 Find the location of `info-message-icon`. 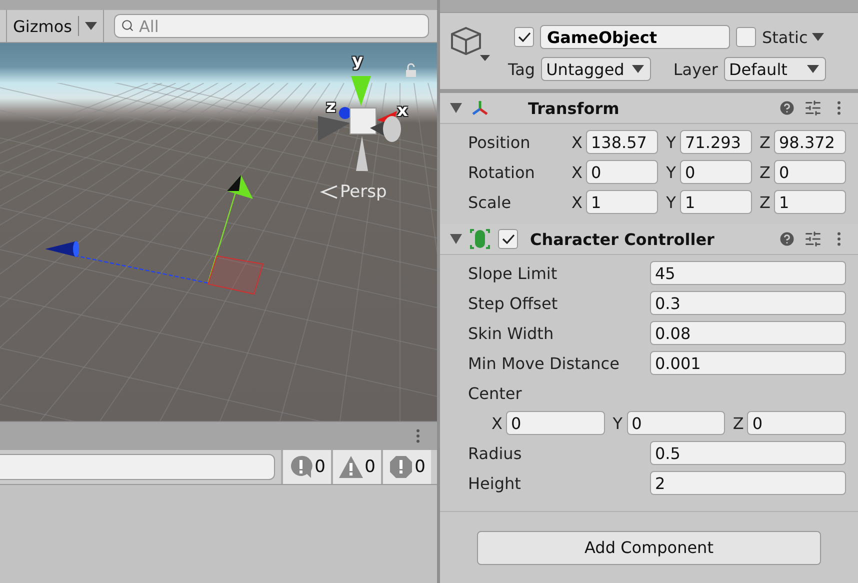

info-message-icon is located at coordinates (300, 467).